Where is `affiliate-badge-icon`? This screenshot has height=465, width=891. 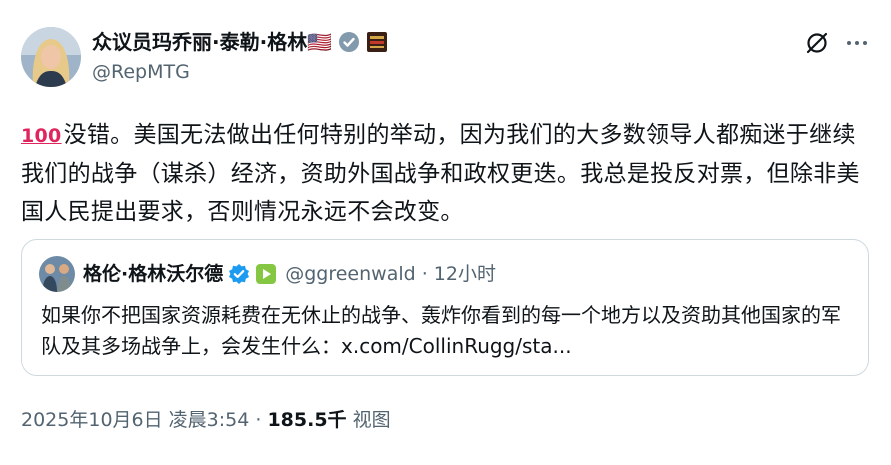 affiliate-badge-icon is located at coordinates (349, 42).